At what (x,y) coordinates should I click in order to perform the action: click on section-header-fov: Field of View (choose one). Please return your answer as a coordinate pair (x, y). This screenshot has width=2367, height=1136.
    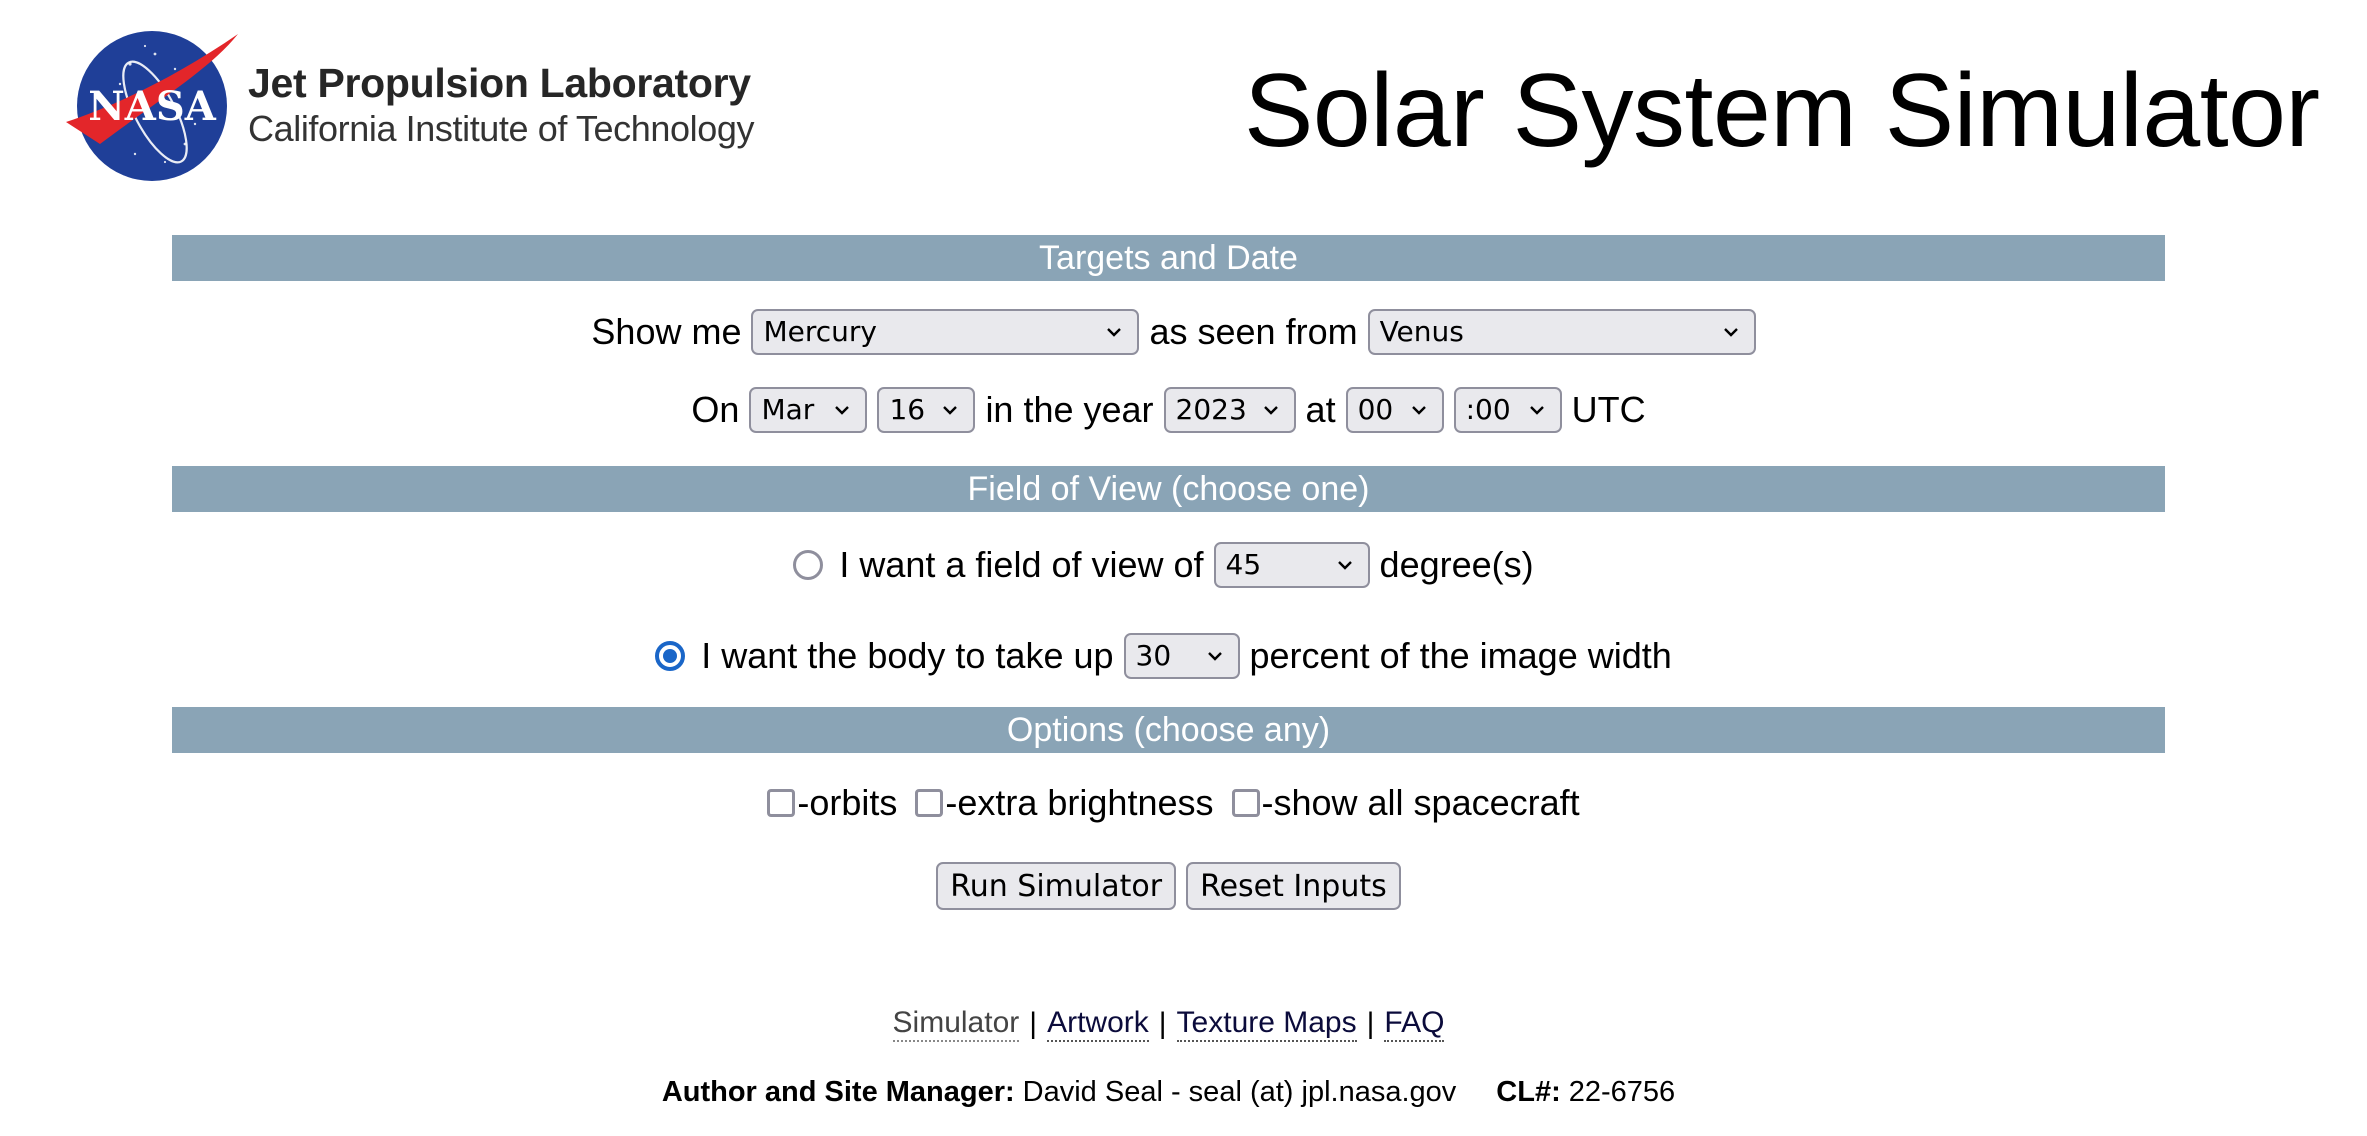
    Looking at the image, I should click on (1168, 489).